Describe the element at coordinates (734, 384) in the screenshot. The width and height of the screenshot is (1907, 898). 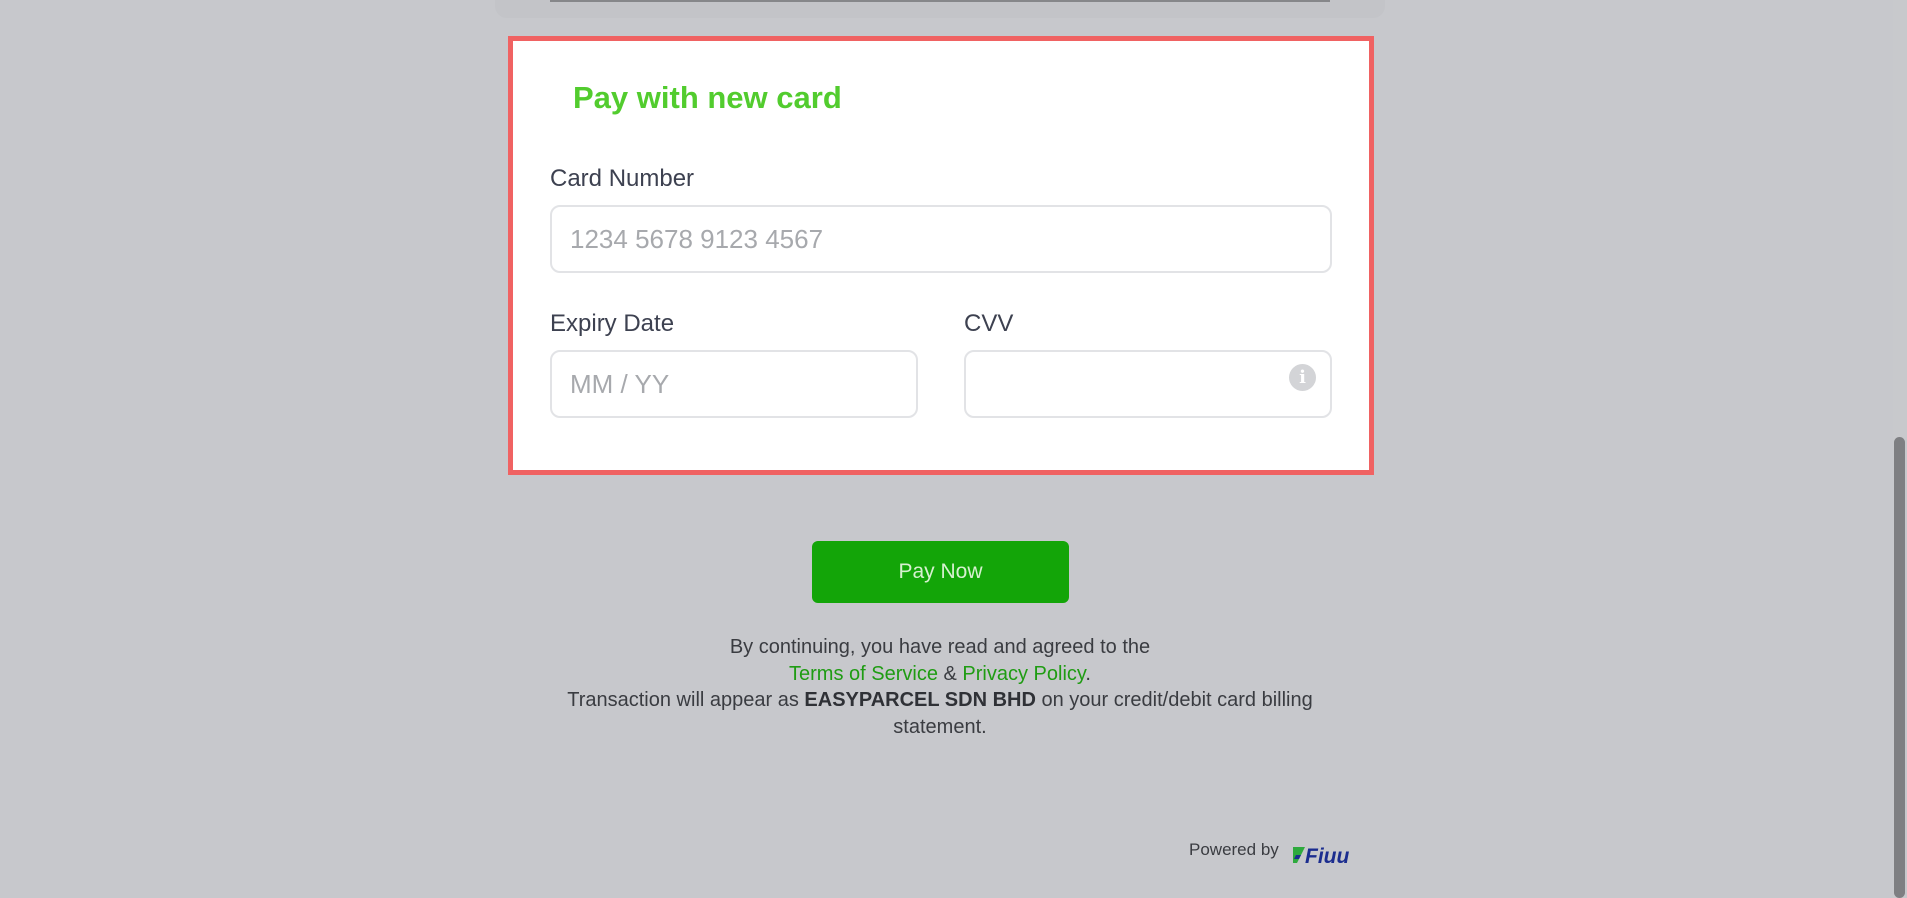
I see `expiry-date-input: MM / YY` at that location.